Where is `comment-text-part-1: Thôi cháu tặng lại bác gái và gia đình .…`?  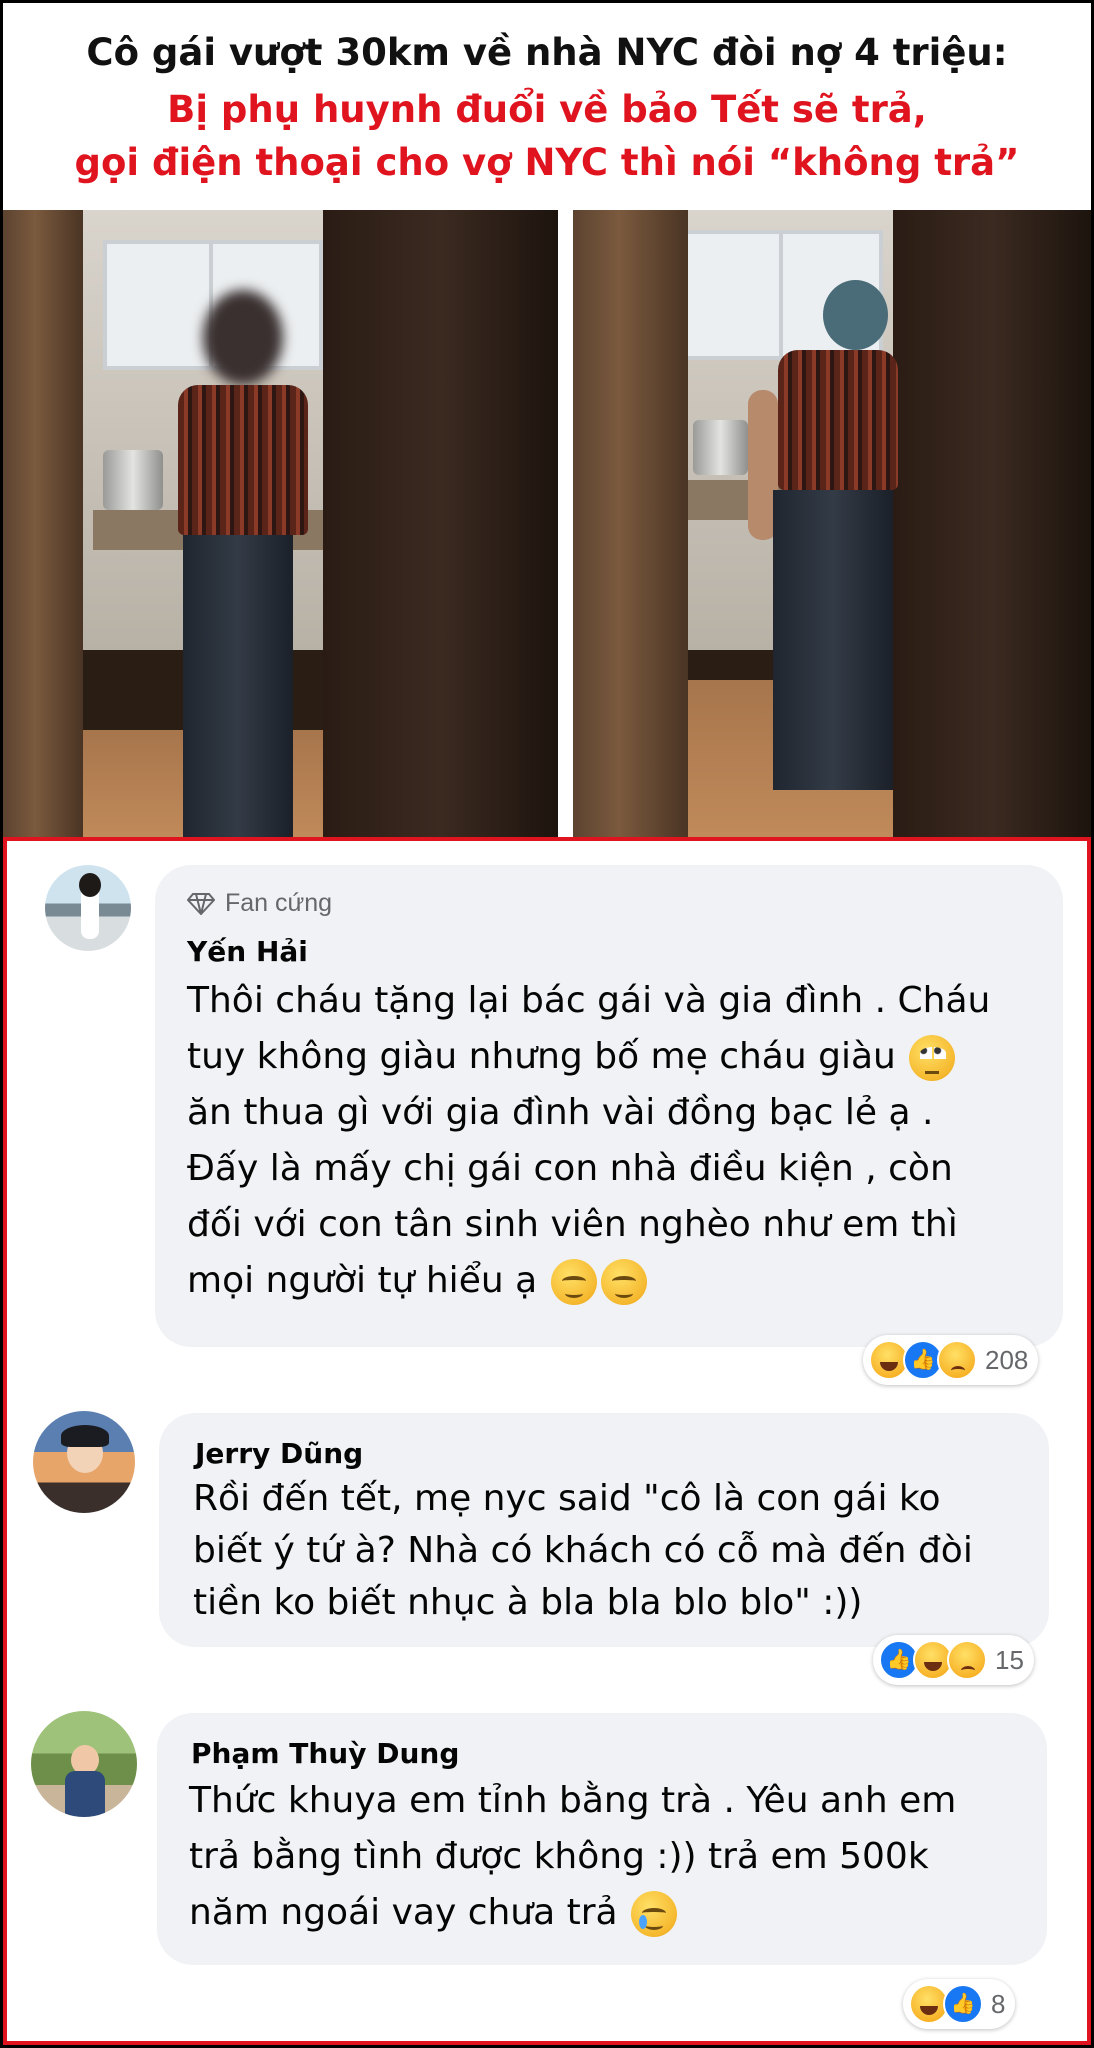 comment-text-part-1: Thôi cháu tặng lại bác gái và gia đình .… is located at coordinates (589, 1028).